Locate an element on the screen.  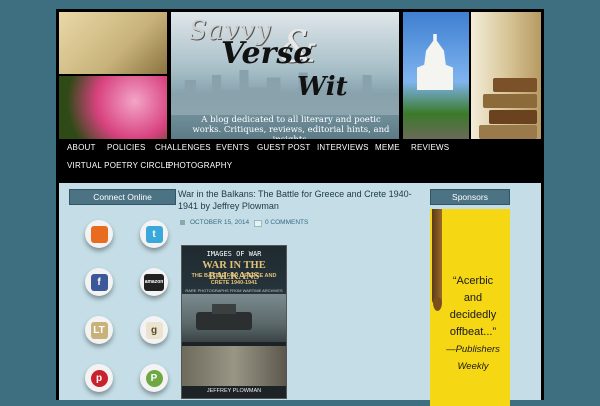
facebook-icon: f is located at coordinates (99, 282).